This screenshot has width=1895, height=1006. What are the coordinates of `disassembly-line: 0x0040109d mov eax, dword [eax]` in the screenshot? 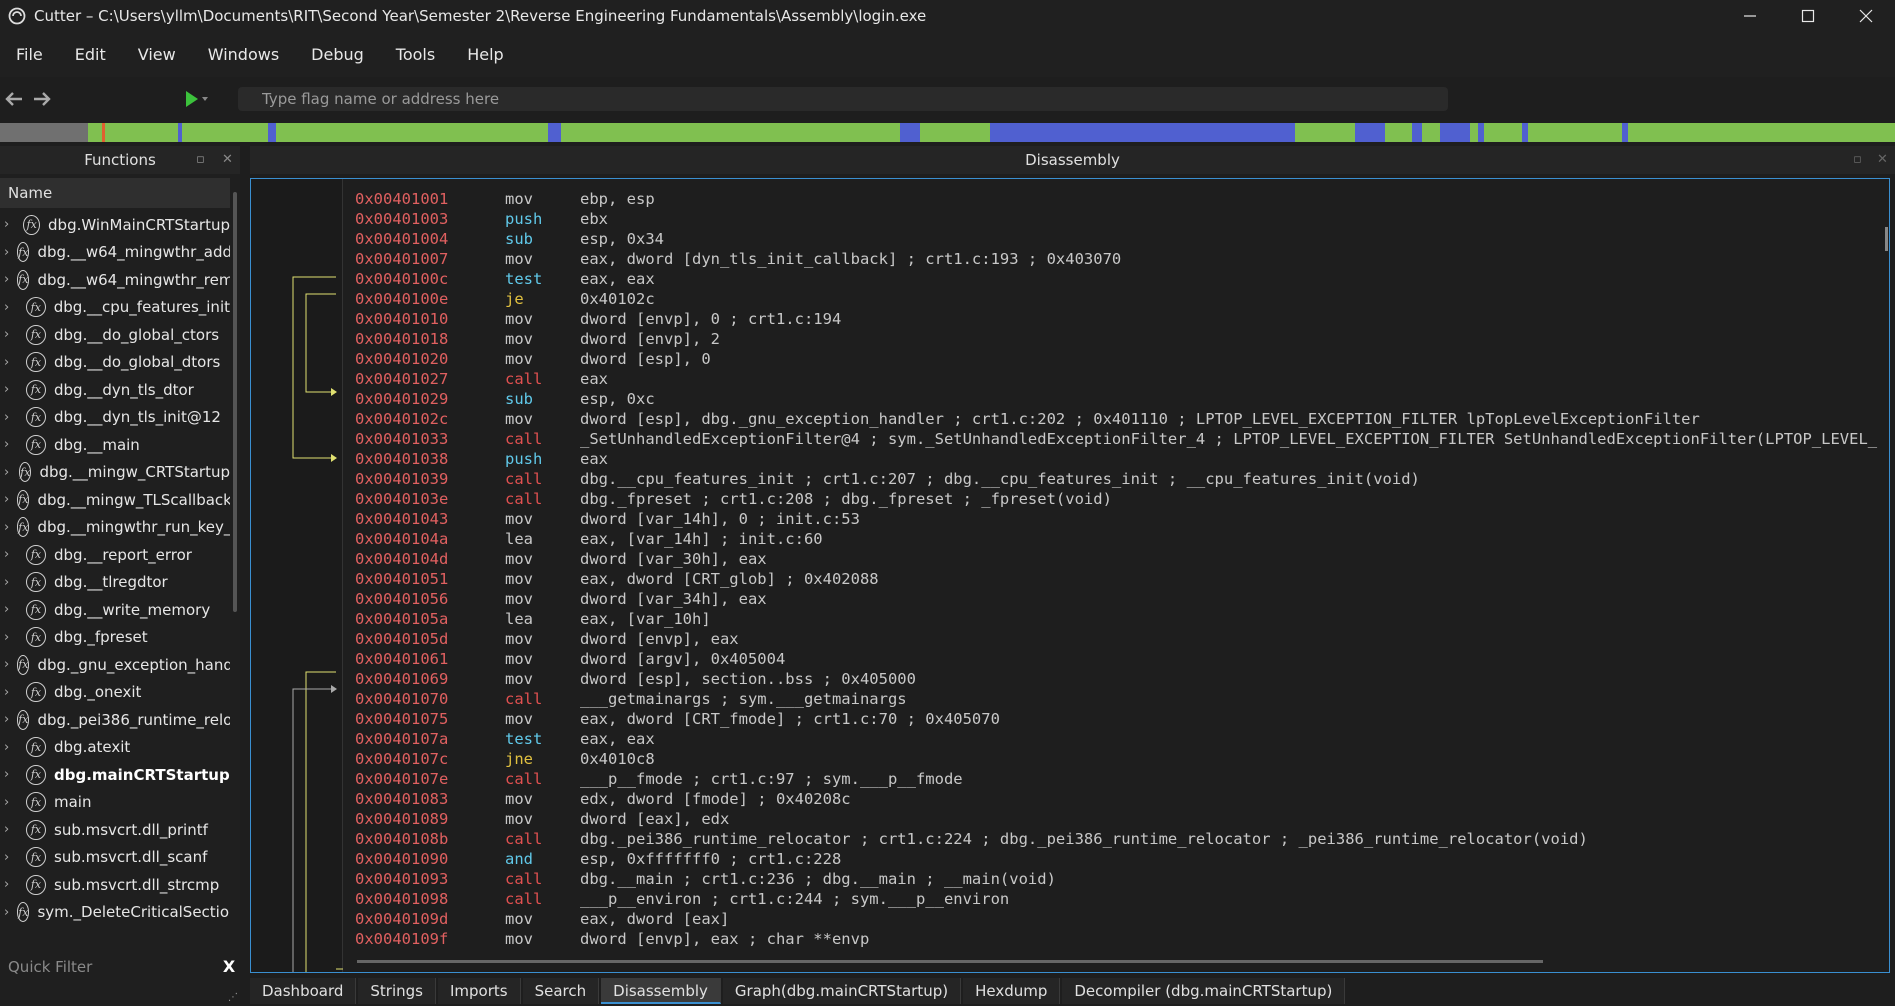 It's located at (1120, 919).